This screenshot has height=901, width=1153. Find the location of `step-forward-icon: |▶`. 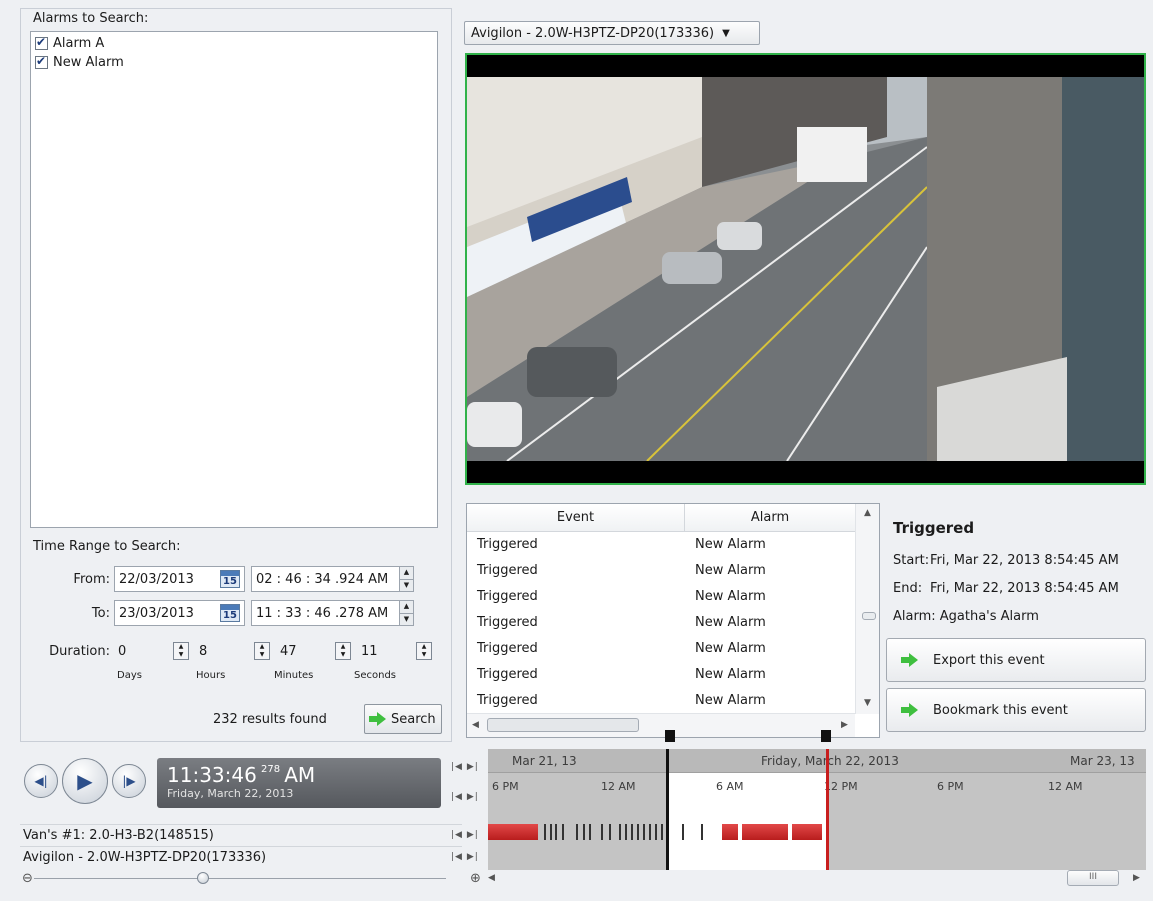

step-forward-icon: |▶ is located at coordinates (129, 781).